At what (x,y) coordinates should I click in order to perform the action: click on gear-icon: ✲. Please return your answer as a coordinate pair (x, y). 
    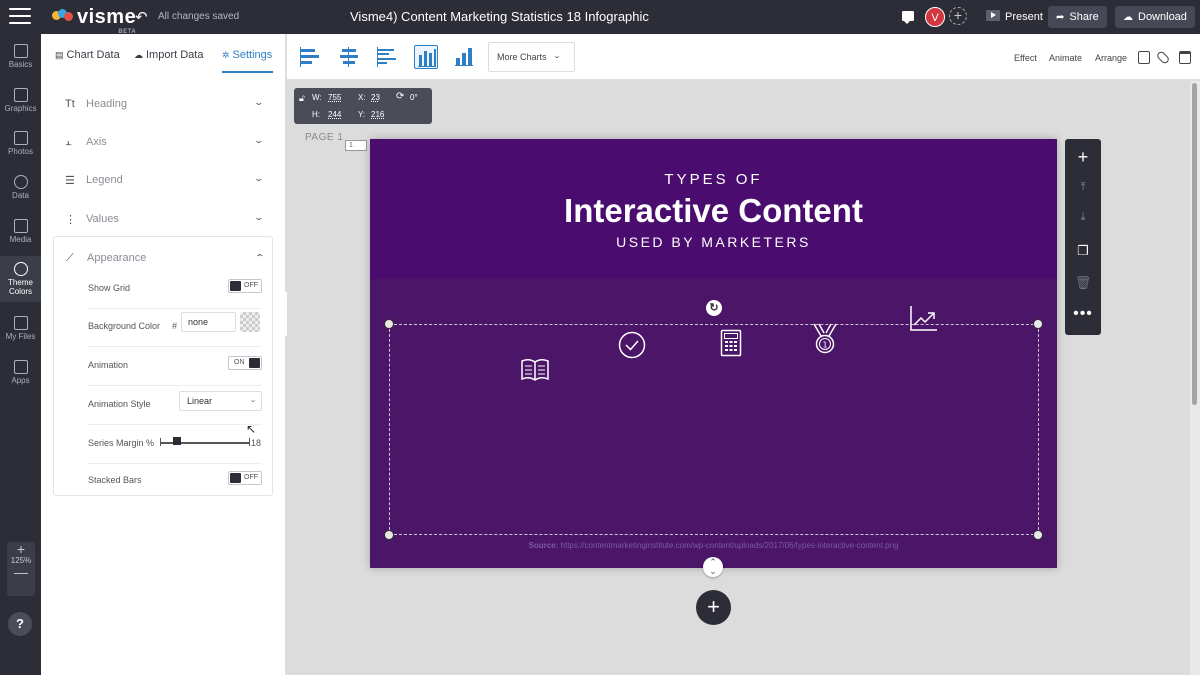
    Looking at the image, I should click on (226, 55).